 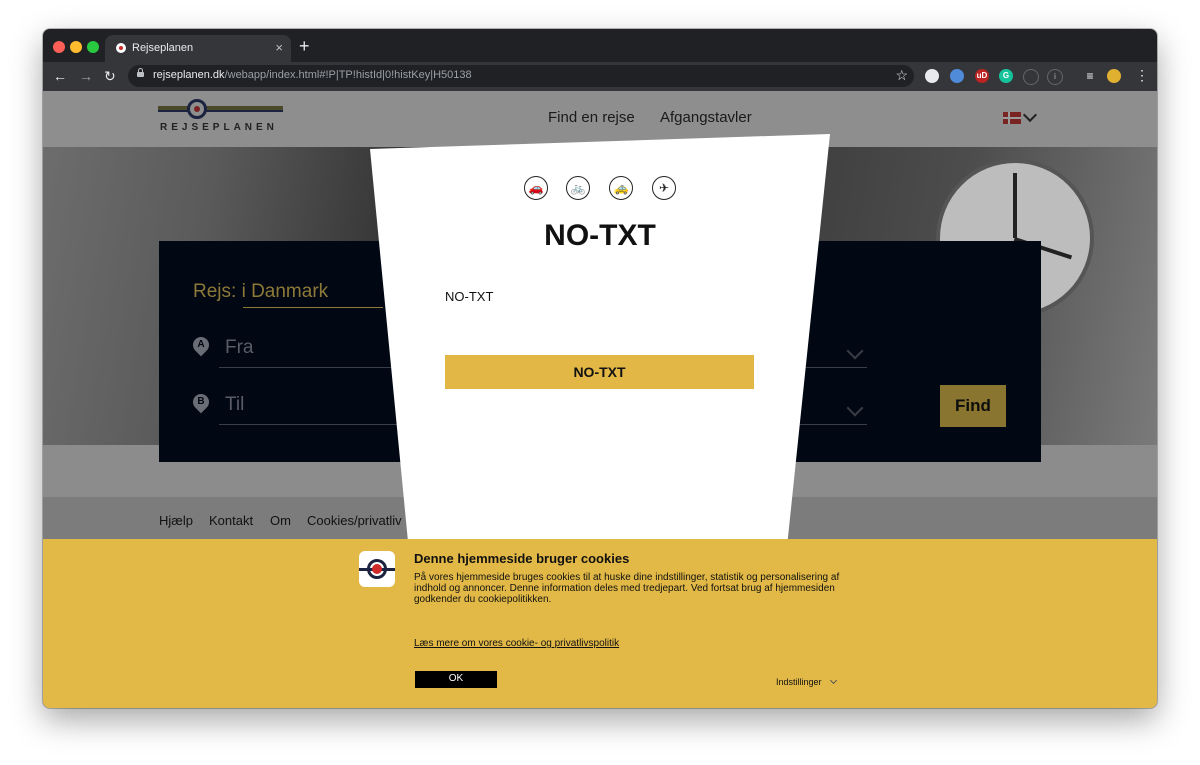 I want to click on car-icon: 🚗, so click(x=536, y=188).